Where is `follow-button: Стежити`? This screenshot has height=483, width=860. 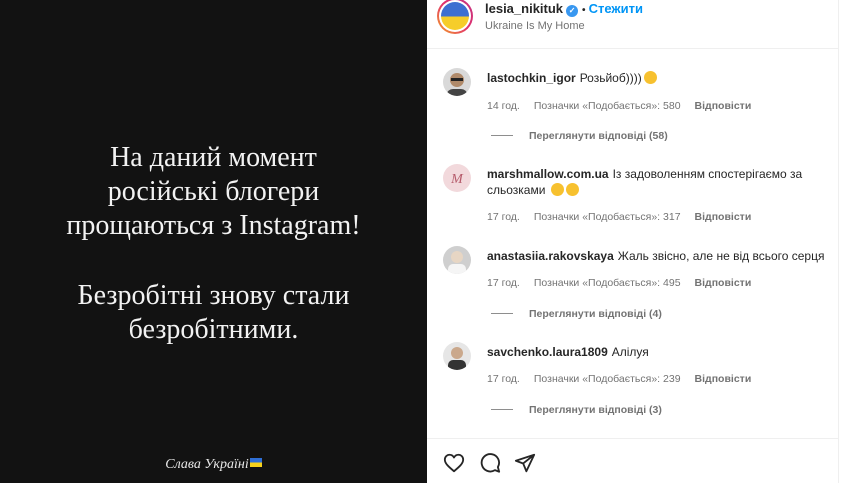
follow-button: Стежити is located at coordinates (616, 8).